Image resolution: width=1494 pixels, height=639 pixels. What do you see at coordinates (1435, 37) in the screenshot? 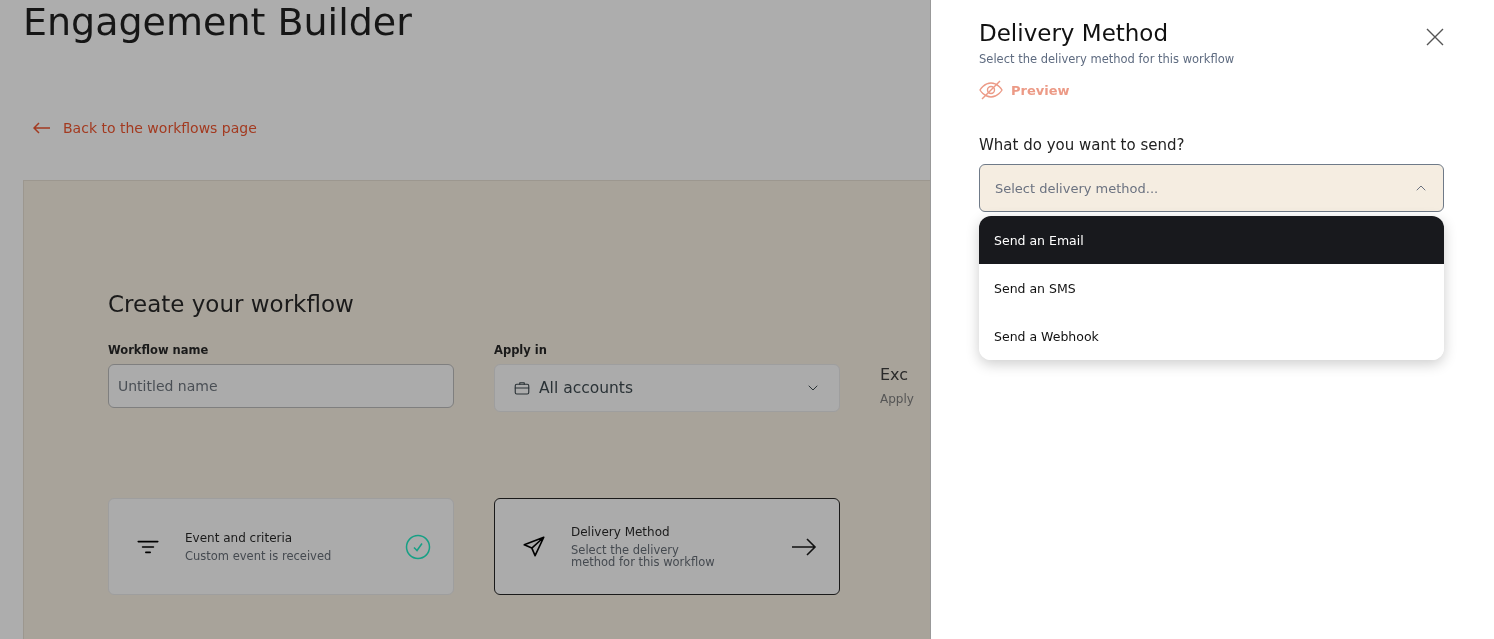
I see `close-icon` at bounding box center [1435, 37].